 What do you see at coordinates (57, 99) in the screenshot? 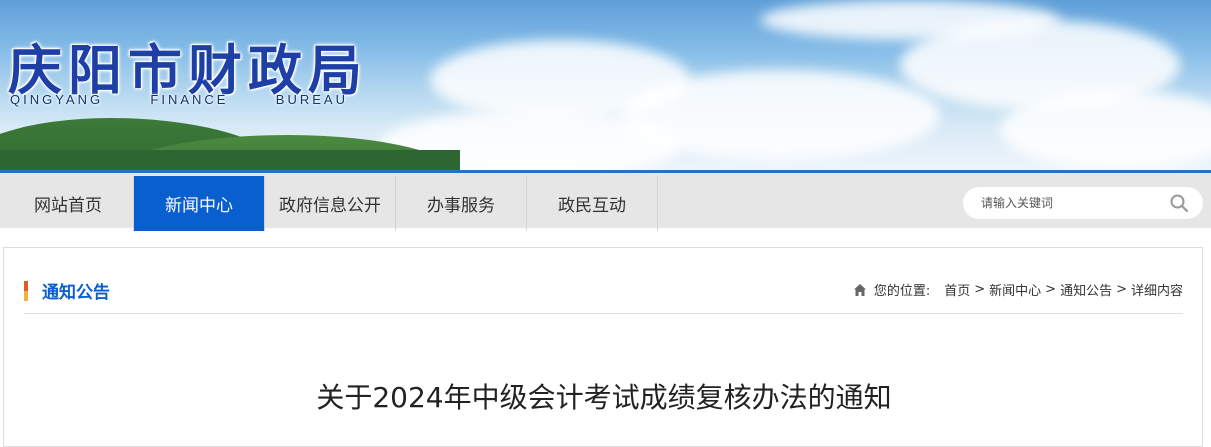
I see `subtitle-word: QINGYANG` at bounding box center [57, 99].